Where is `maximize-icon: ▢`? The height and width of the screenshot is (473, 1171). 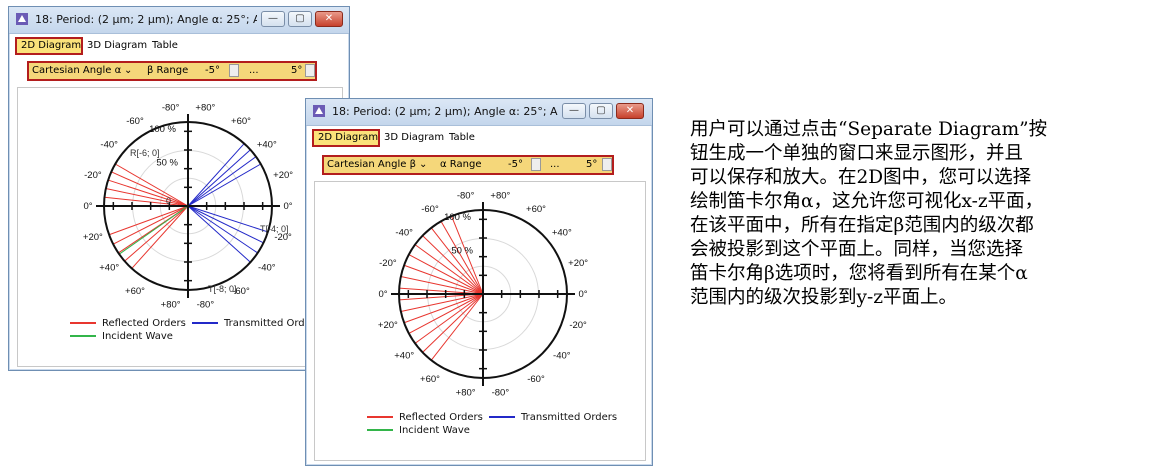 maximize-icon: ▢ is located at coordinates (300, 18).